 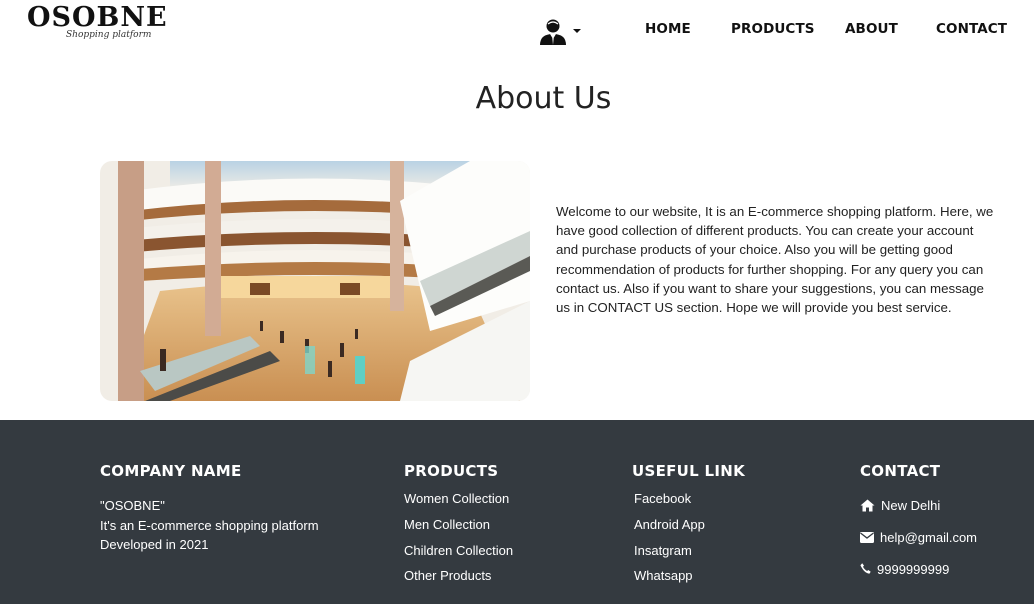 I want to click on footer-link-android-app: Android App, so click(x=669, y=525).